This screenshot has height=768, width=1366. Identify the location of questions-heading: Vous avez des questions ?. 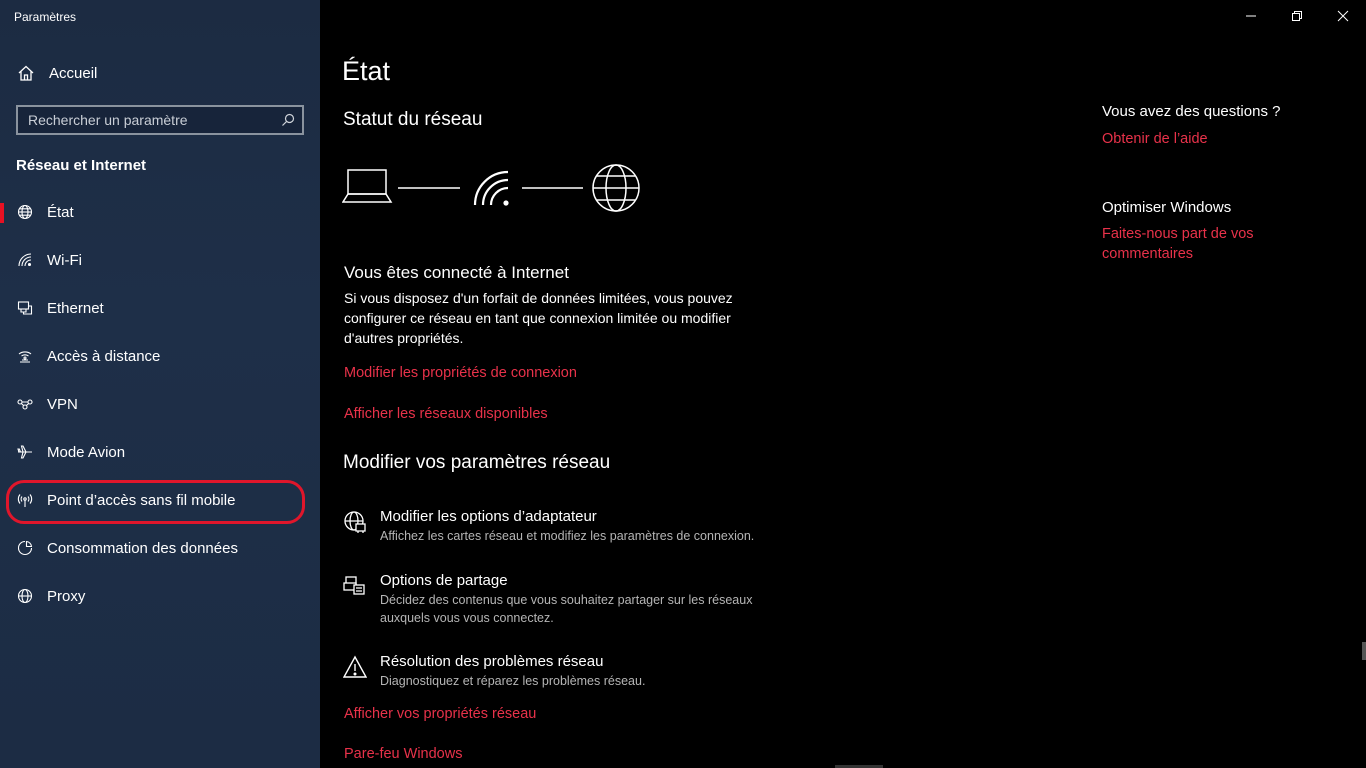
(1191, 111).